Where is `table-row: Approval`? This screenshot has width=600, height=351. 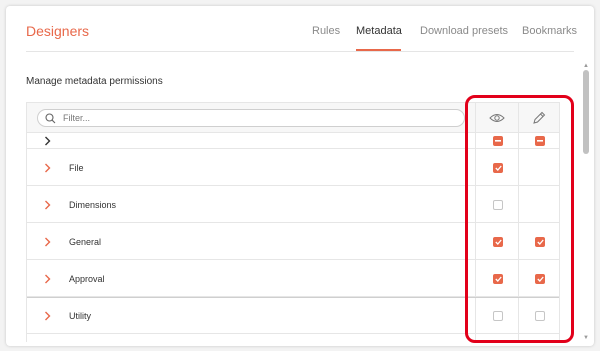
table-row: Approval is located at coordinates (293, 278).